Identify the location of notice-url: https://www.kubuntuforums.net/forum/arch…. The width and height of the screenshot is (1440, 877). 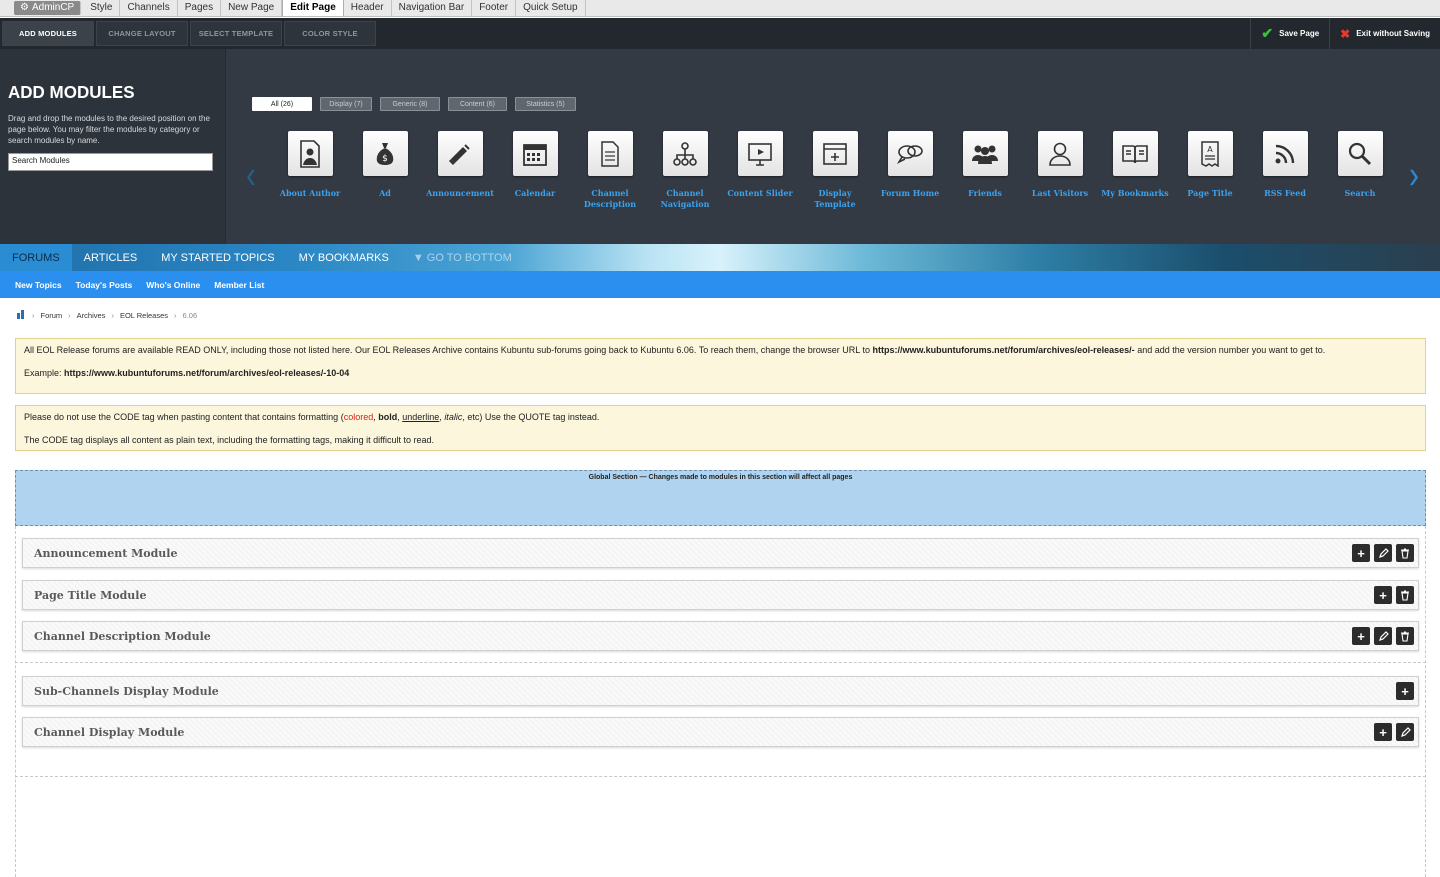
(1003, 350).